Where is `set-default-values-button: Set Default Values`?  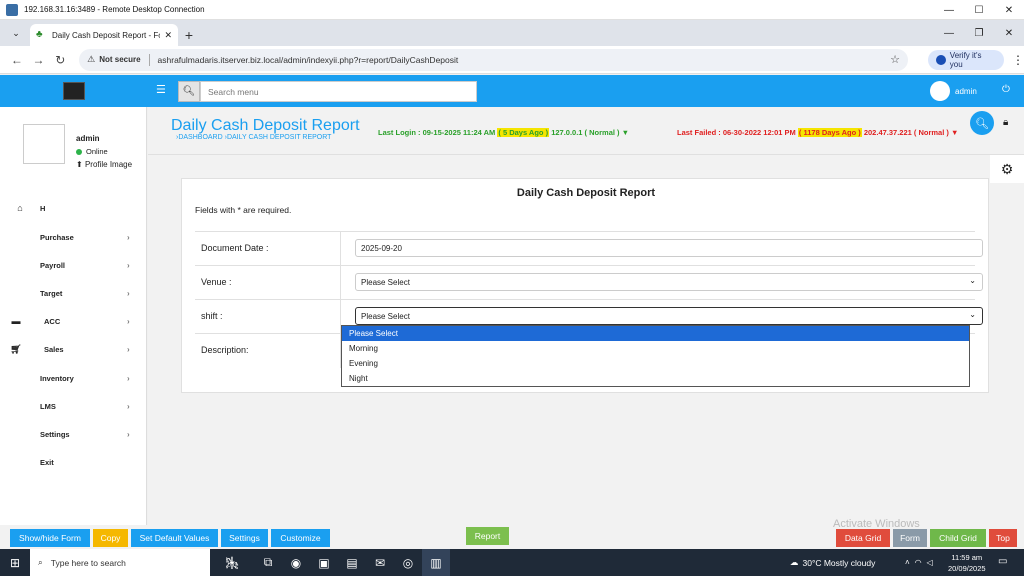 set-default-values-button: Set Default Values is located at coordinates (174, 538).